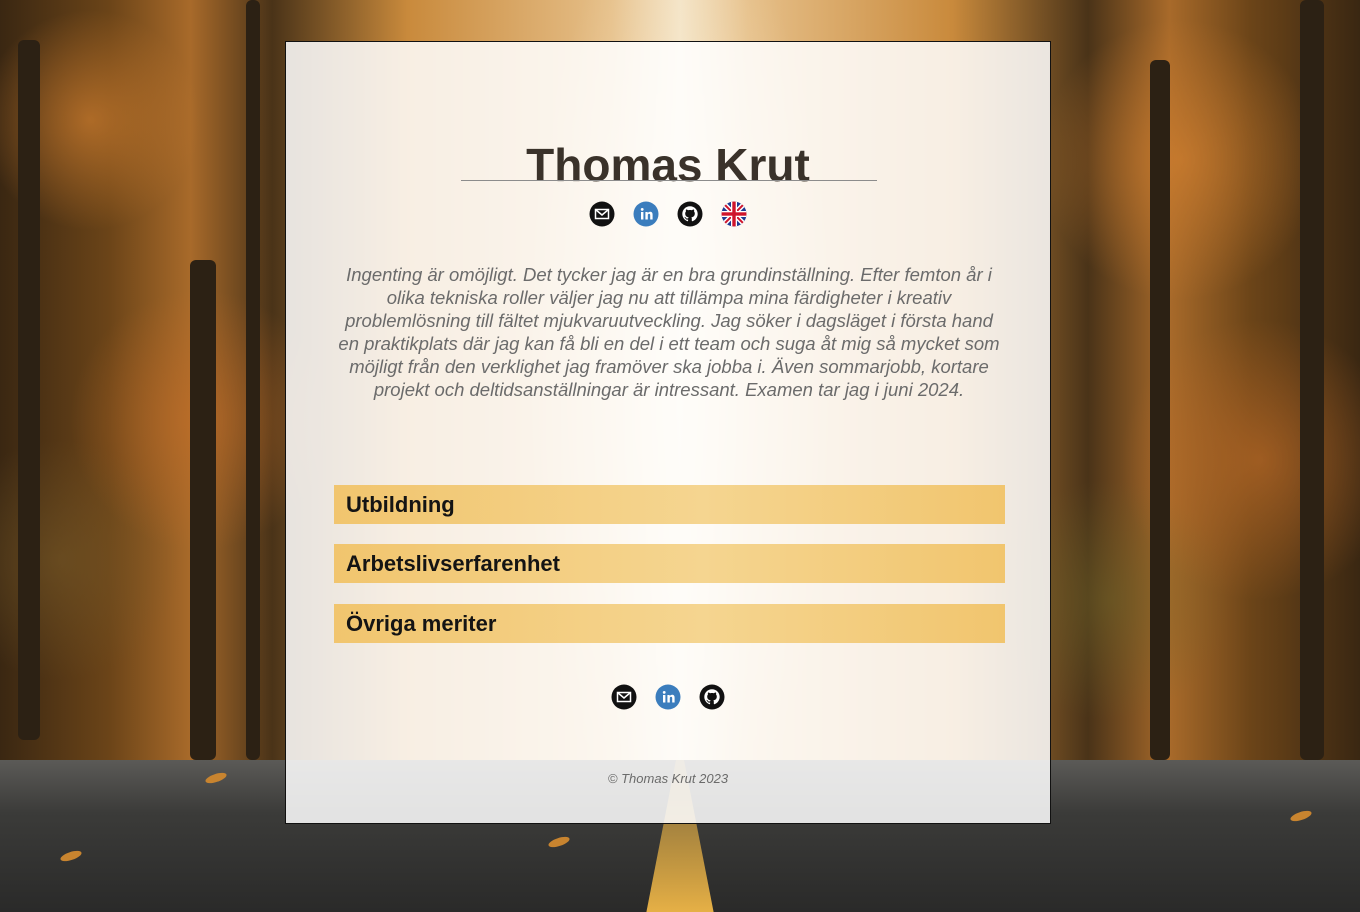 The height and width of the screenshot is (912, 1360). I want to click on social-links-bottom, so click(668, 697).